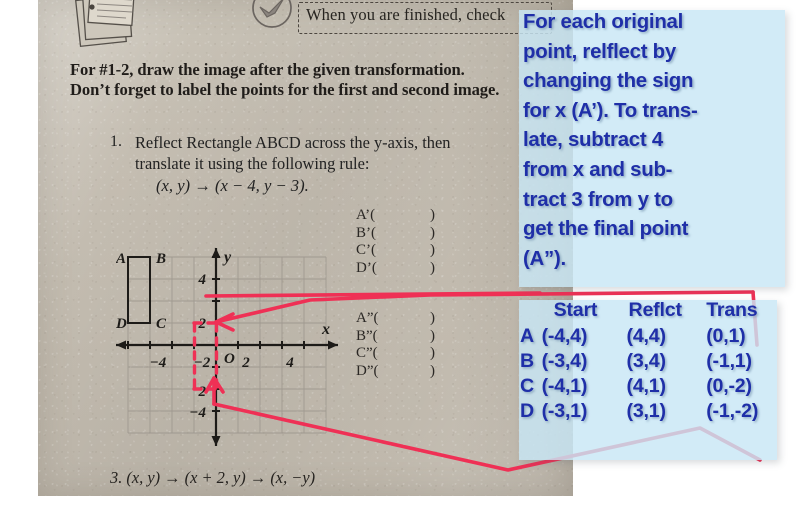 The image size is (800, 509). What do you see at coordinates (230, 348) in the screenshot?
I see `coordinate-grid: −4 −2 2 4 4 2 2 −4 O y x A B D C` at bounding box center [230, 348].